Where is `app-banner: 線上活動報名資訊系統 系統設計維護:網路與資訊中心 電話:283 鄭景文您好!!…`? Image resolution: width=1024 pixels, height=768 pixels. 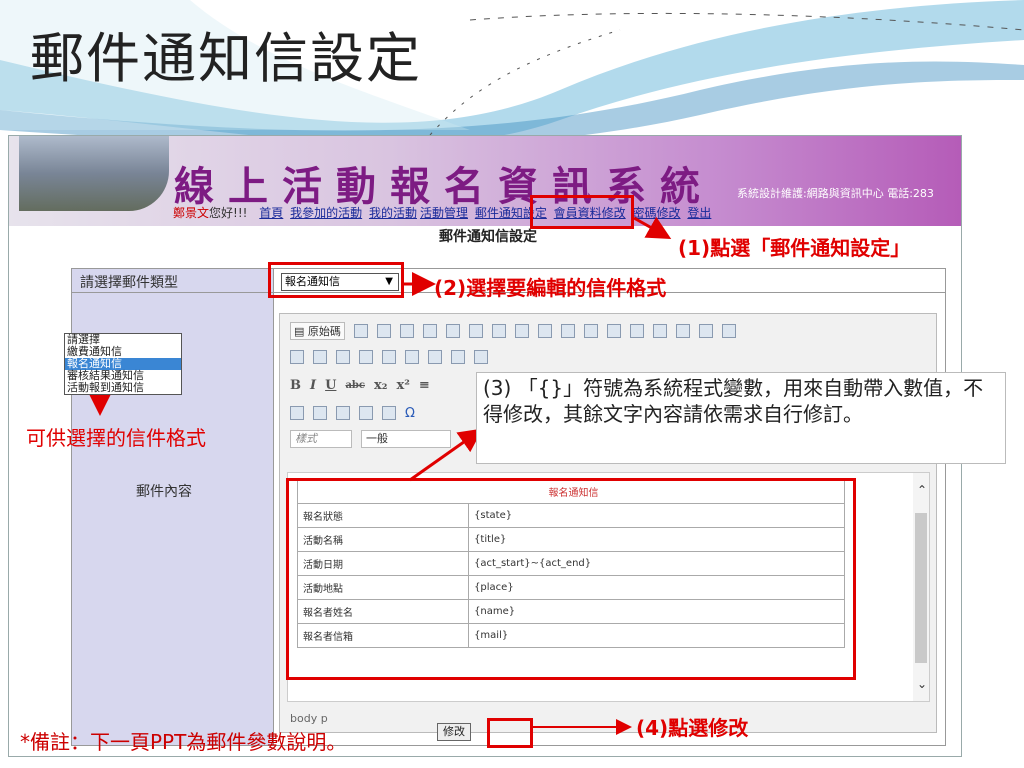
app-banner: 線上活動報名資訊系統 系統設計維護:網路與資訊中心 電話:283 鄭景文您好!!… is located at coordinates (485, 181).